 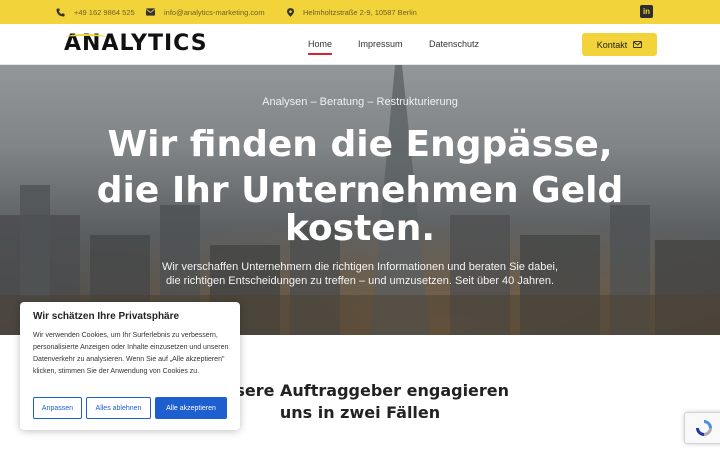 What do you see at coordinates (360, 144) in the screenshot?
I see `hero-headline-line-1: Wir finden die Engpässe,` at bounding box center [360, 144].